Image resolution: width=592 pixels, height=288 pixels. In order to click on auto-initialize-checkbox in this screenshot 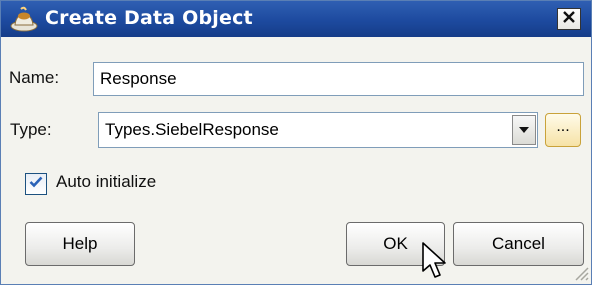, I will do `click(36, 184)`.